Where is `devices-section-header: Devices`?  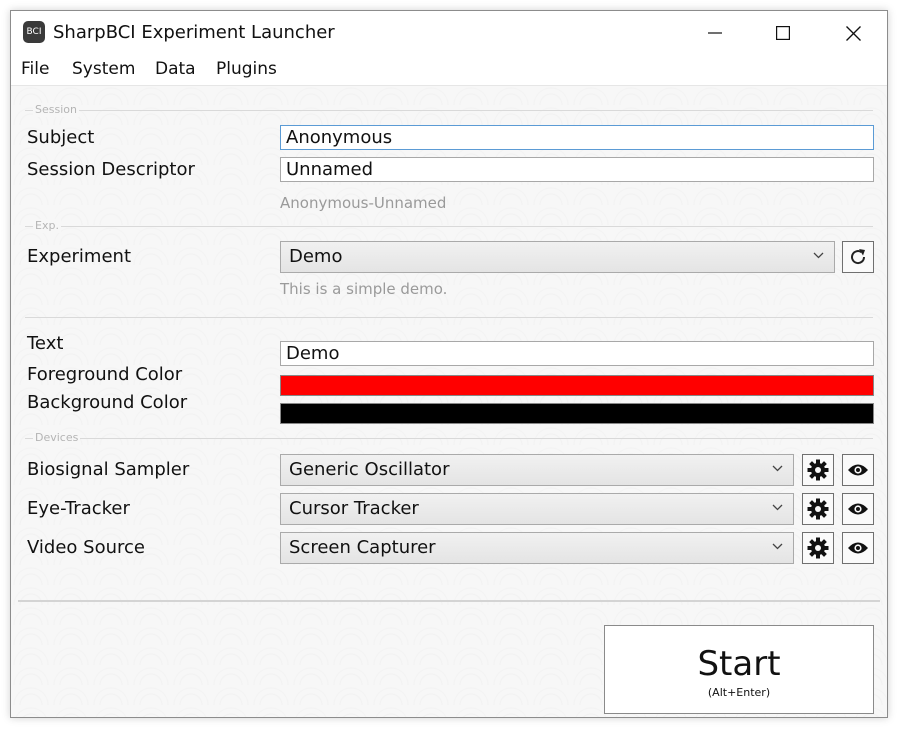
devices-section-header: Devices is located at coordinates (449, 438).